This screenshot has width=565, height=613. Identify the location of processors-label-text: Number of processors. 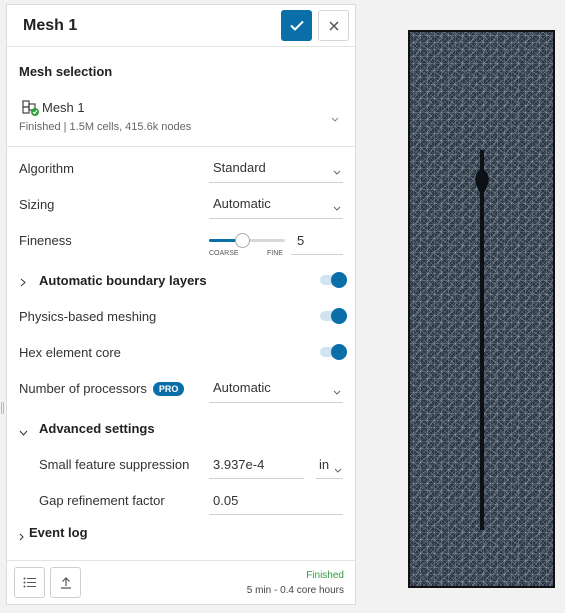
(83, 388).